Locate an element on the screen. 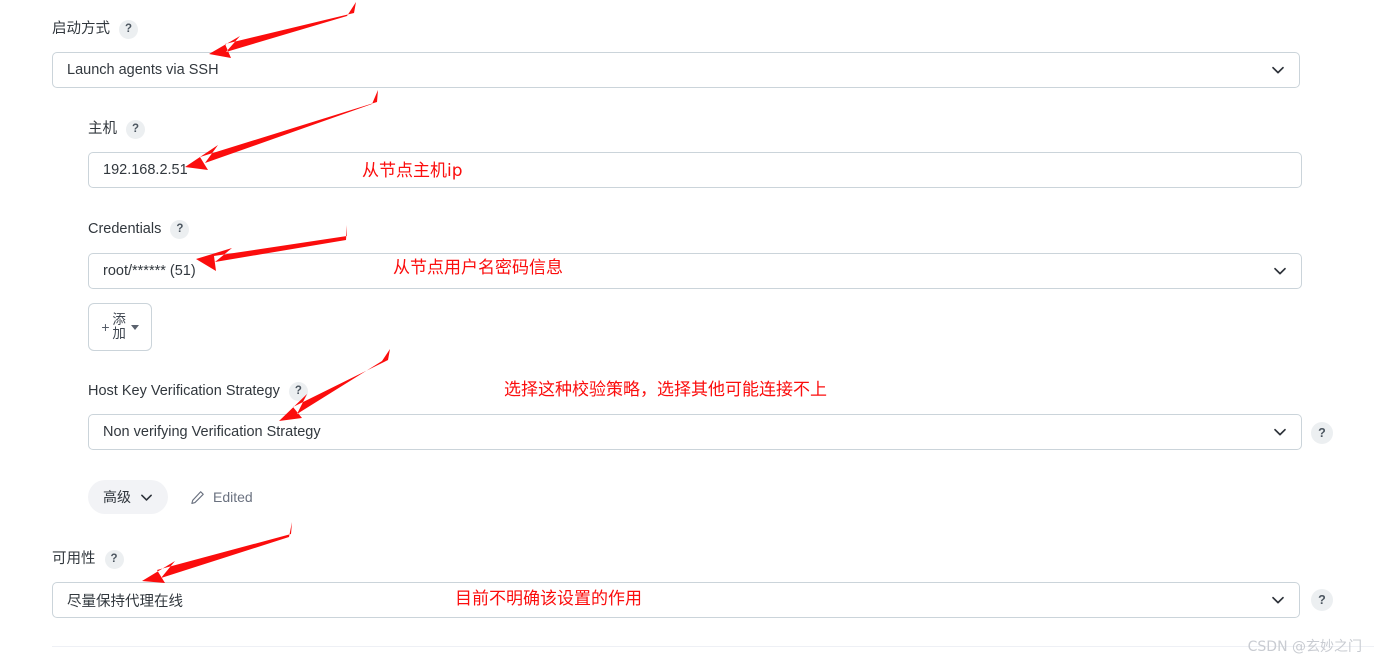 This screenshot has width=1374, height=667. edited-indicator: Edited is located at coordinates (221, 497).